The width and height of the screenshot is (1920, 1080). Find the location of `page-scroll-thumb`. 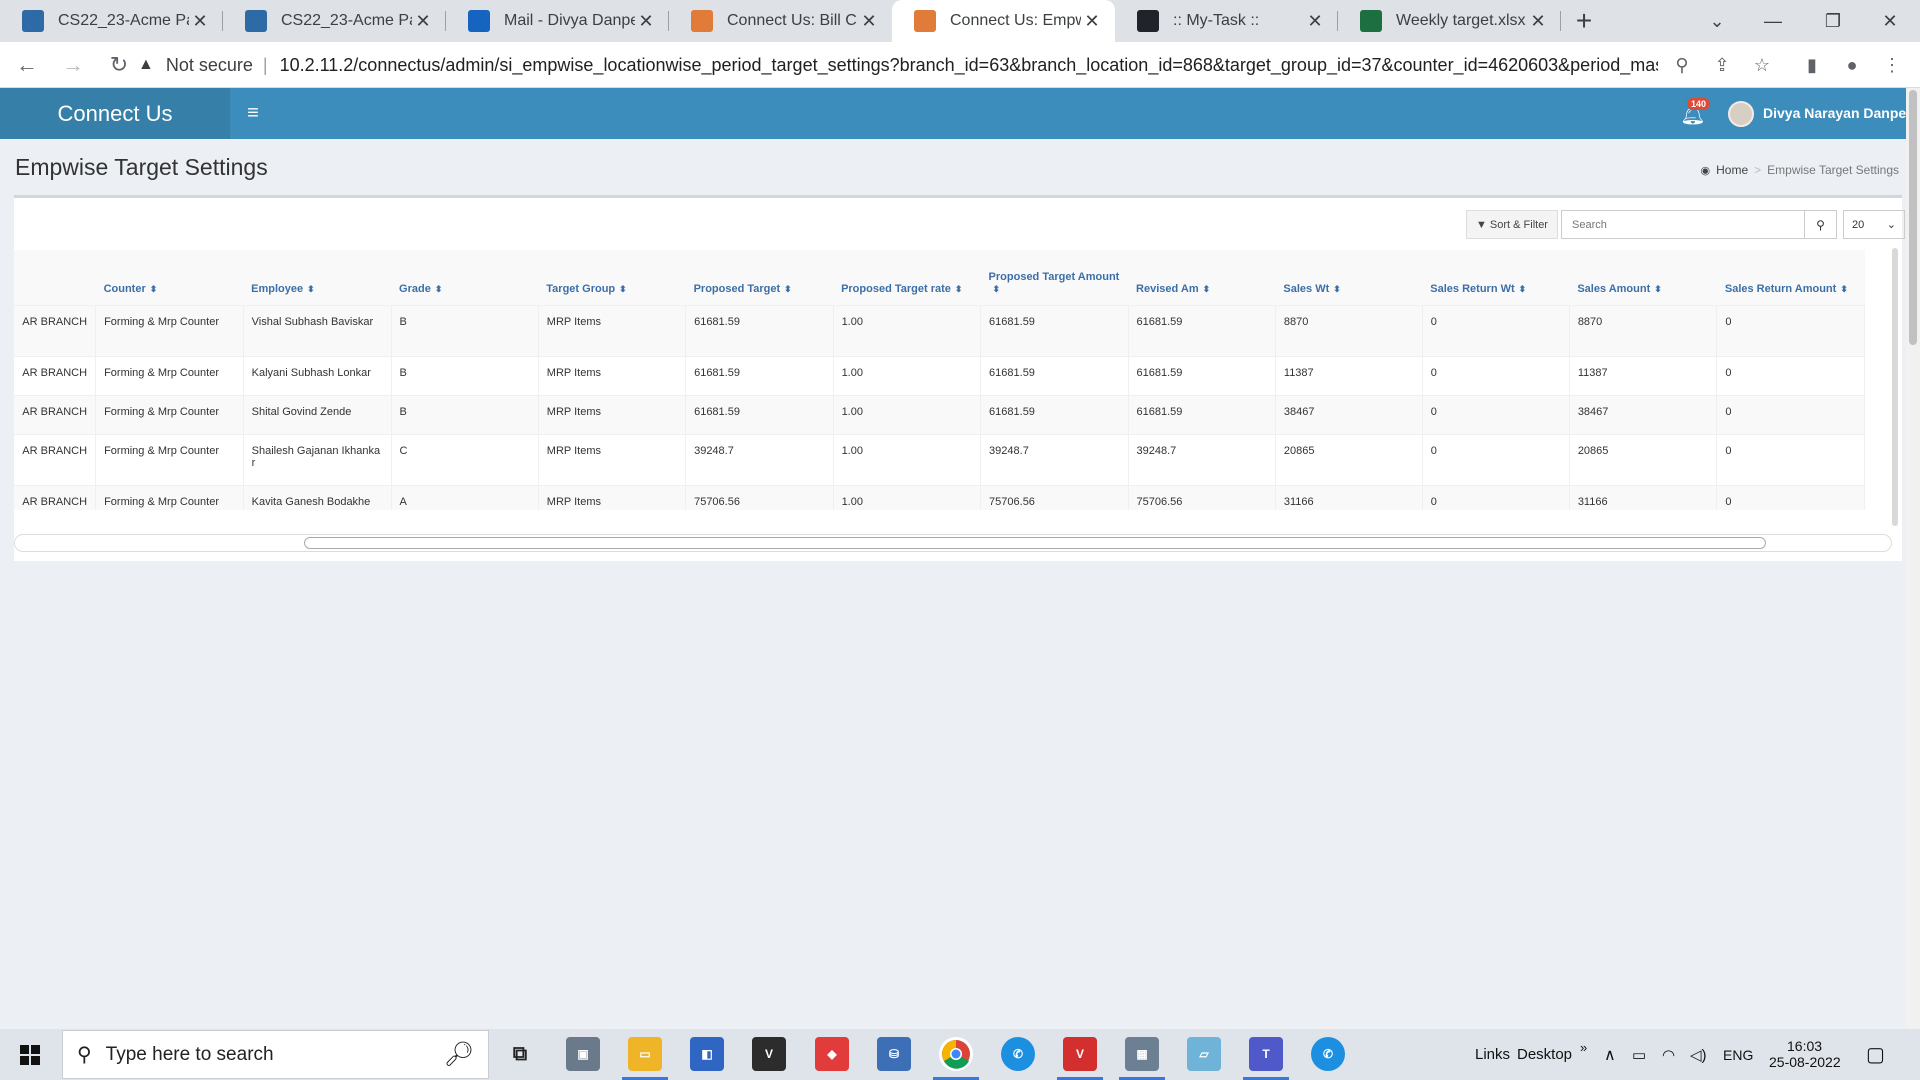

page-scroll-thumb is located at coordinates (1913, 217).